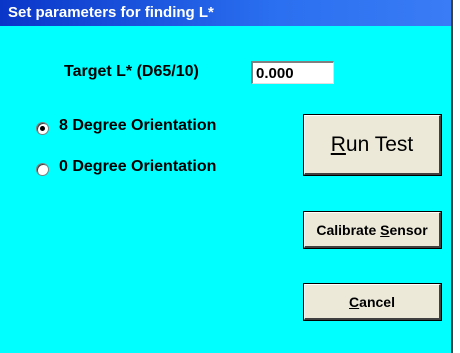 The width and height of the screenshot is (460, 353). What do you see at coordinates (225, 13) in the screenshot?
I see `title-bar: Set parameters for finding L*` at bounding box center [225, 13].